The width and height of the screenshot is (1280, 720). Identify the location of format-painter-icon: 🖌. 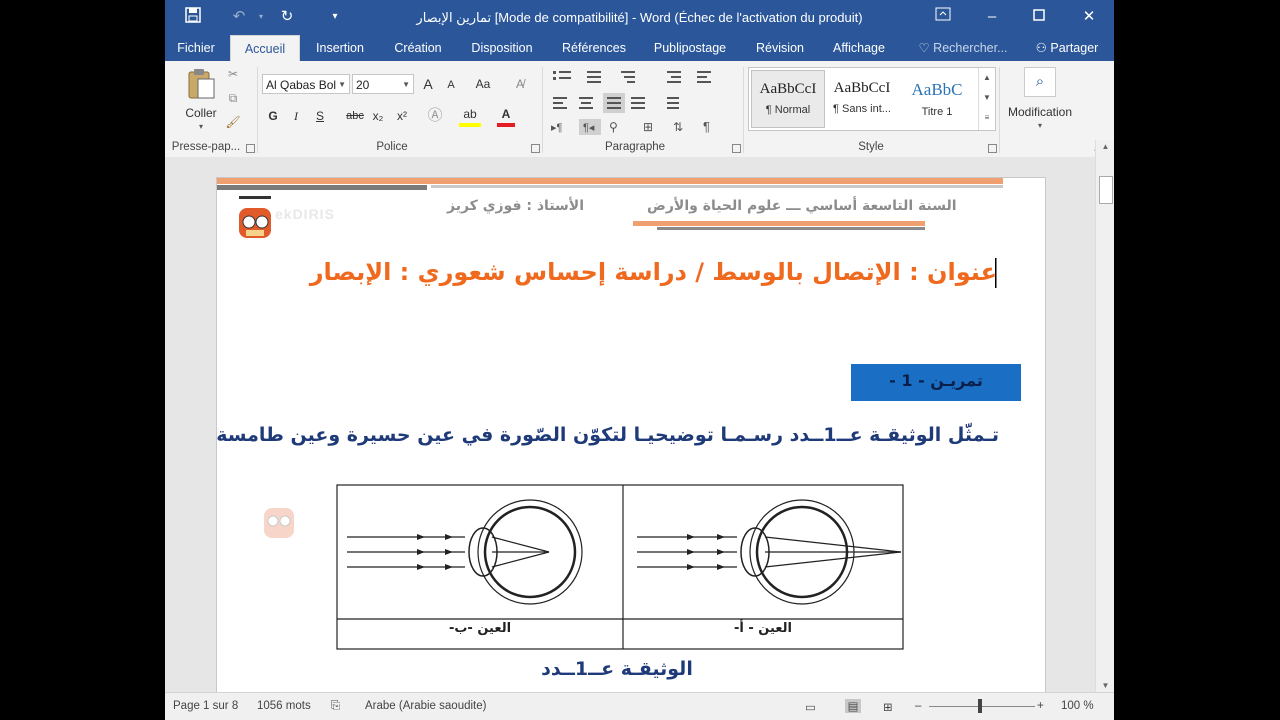
(233, 122).